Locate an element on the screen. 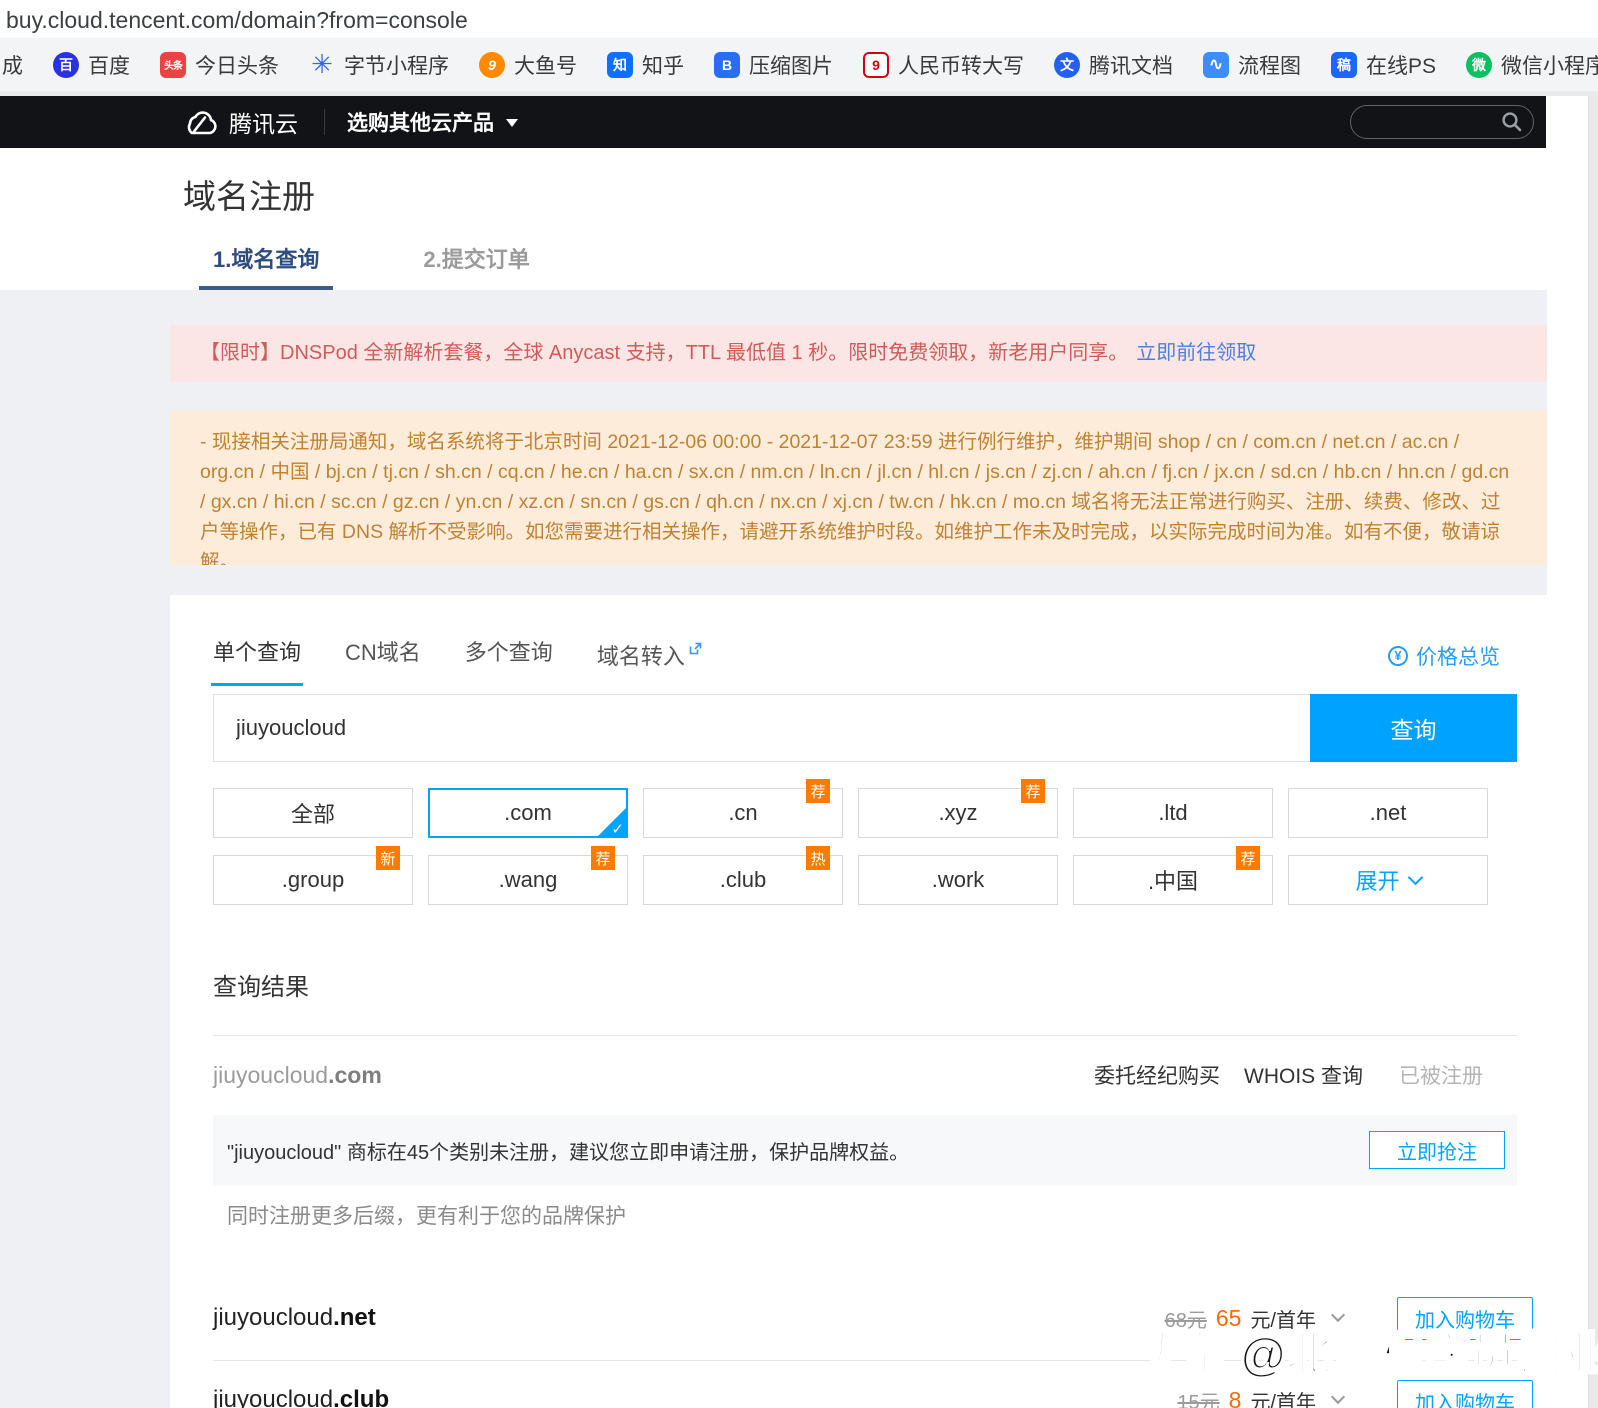  ext-work: .work is located at coordinates (958, 880).